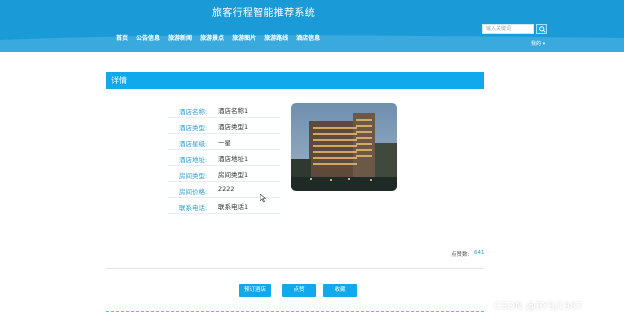 This screenshot has height=323, width=624. I want to click on search-input: 输入关键词, so click(508, 29).